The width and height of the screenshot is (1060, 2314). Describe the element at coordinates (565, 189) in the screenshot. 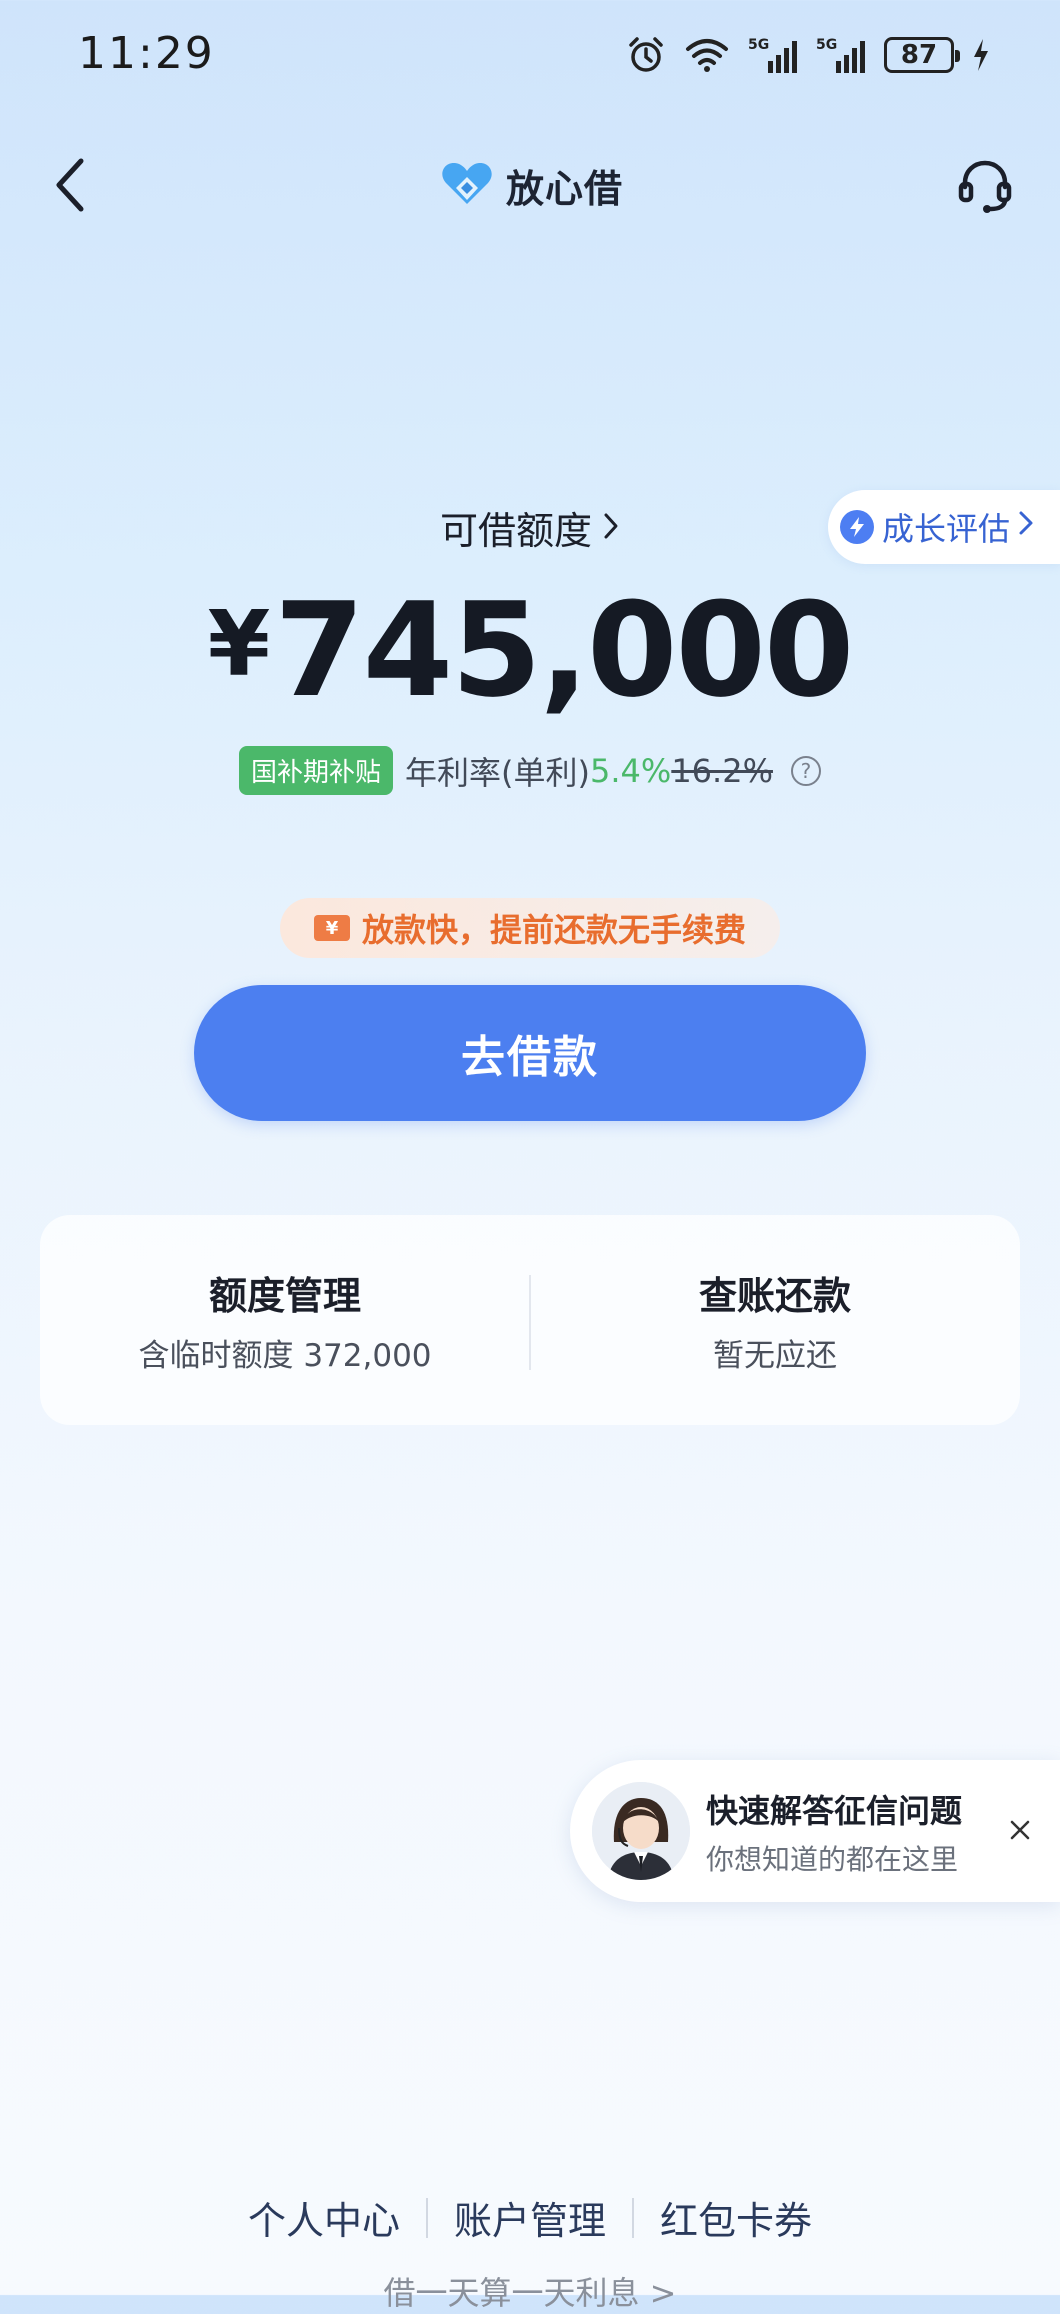

I see `brand-name: 放心借` at that location.